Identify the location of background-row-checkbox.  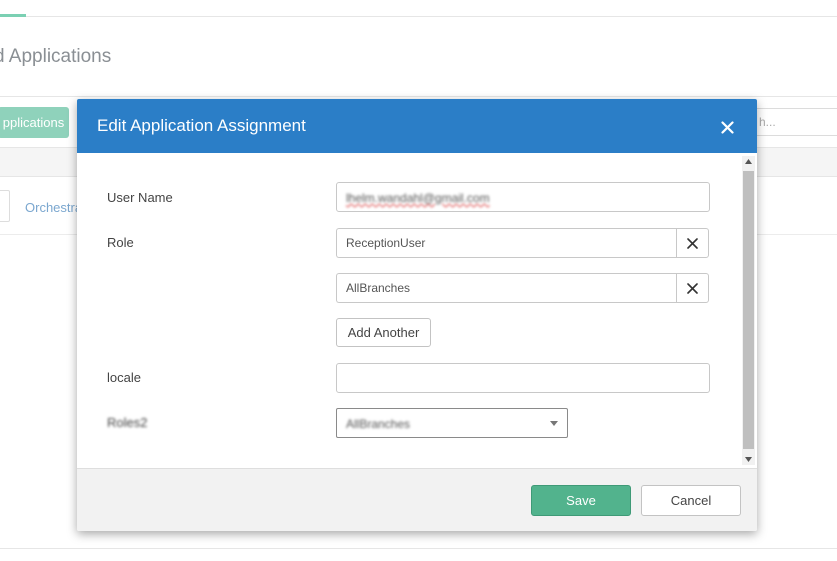
(5, 206).